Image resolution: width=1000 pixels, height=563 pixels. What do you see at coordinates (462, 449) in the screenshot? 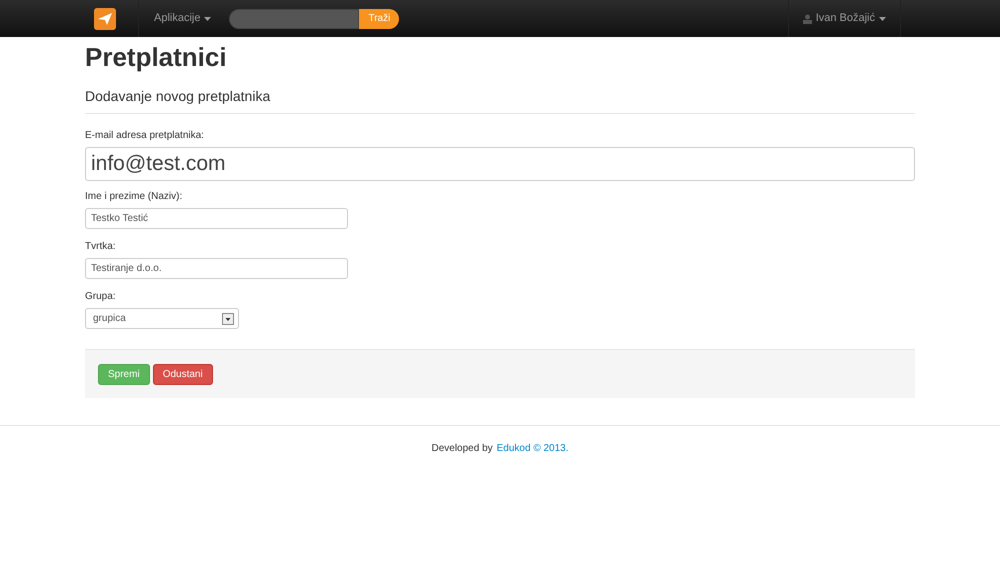
I see `footer-text: Developed by` at bounding box center [462, 449].